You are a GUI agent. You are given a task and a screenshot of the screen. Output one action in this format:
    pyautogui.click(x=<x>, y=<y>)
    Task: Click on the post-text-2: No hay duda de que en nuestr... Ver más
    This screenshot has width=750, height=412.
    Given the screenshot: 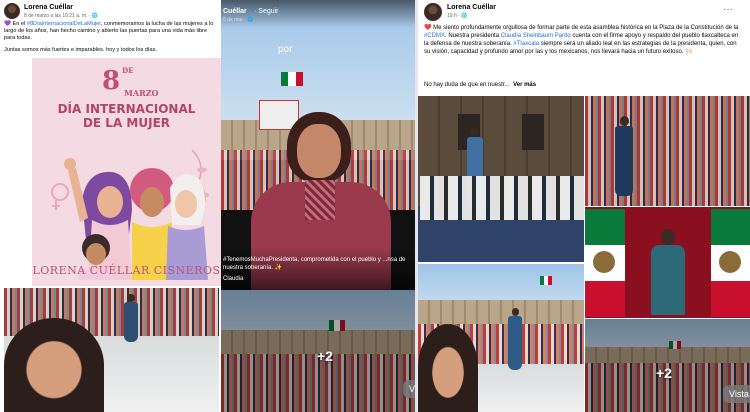 What is the action you would take?
    pyautogui.click(x=480, y=85)
    